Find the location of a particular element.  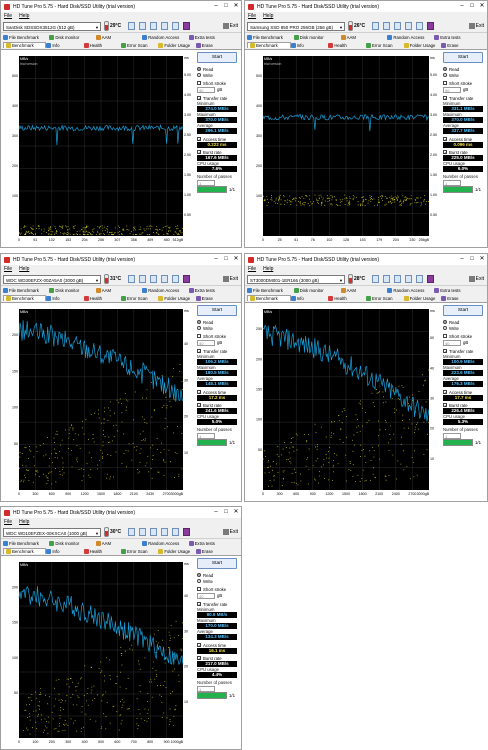

drive-select: Samsung SSD 850 PRO 256GB (256 gB) ▼ is located at coordinates (296, 26).